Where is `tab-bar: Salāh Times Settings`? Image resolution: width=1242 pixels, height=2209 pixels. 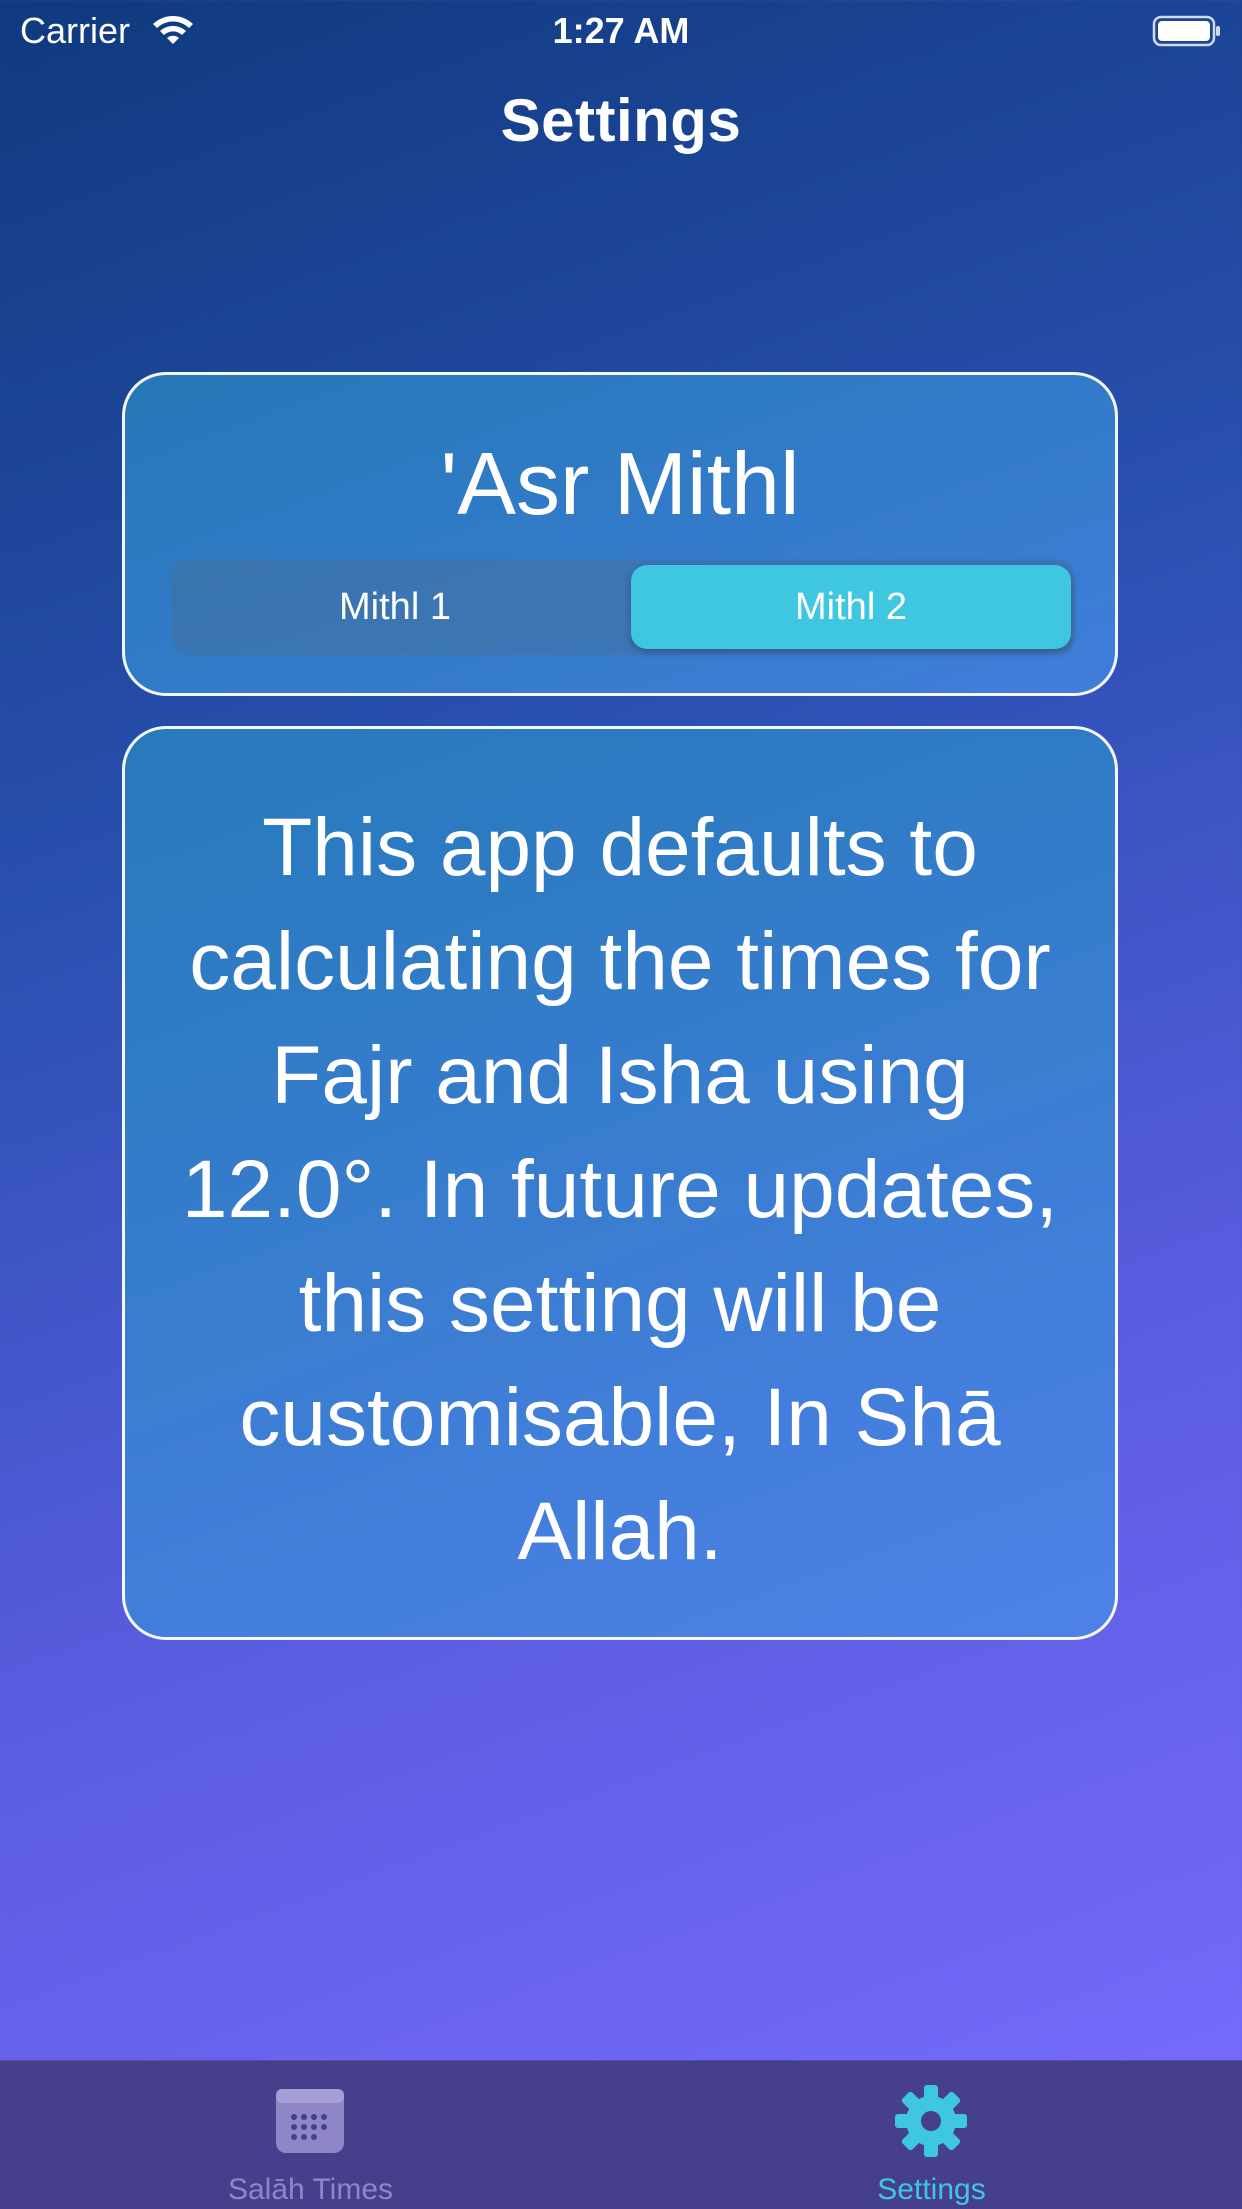 tab-bar: Salāh Times Settings is located at coordinates (621, 2134).